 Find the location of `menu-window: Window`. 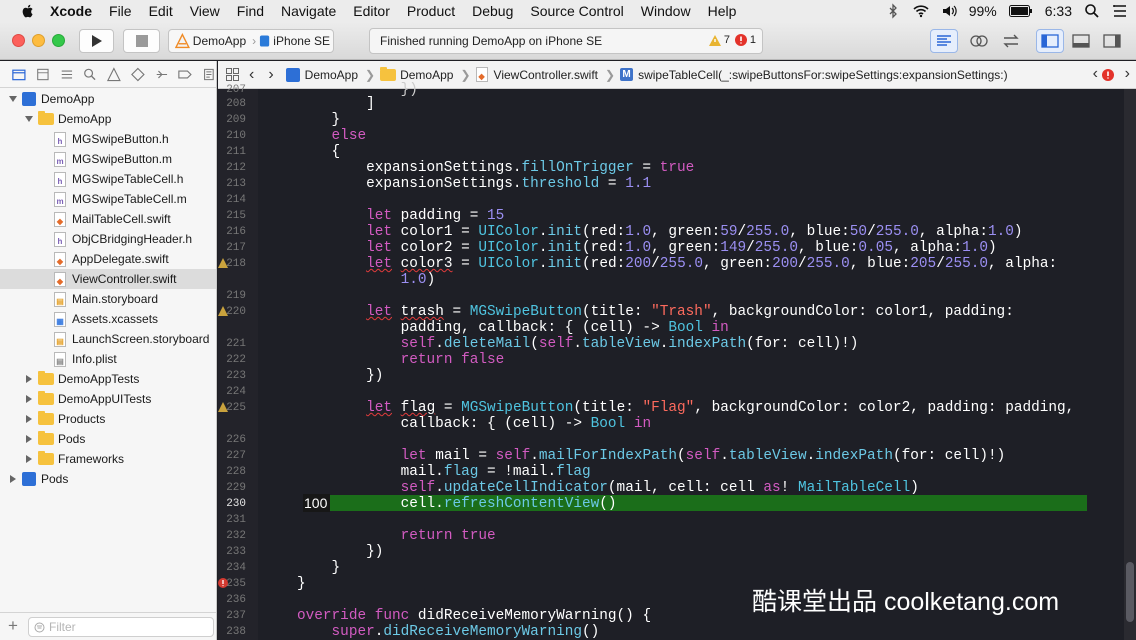

menu-window: Window is located at coordinates (666, 11).